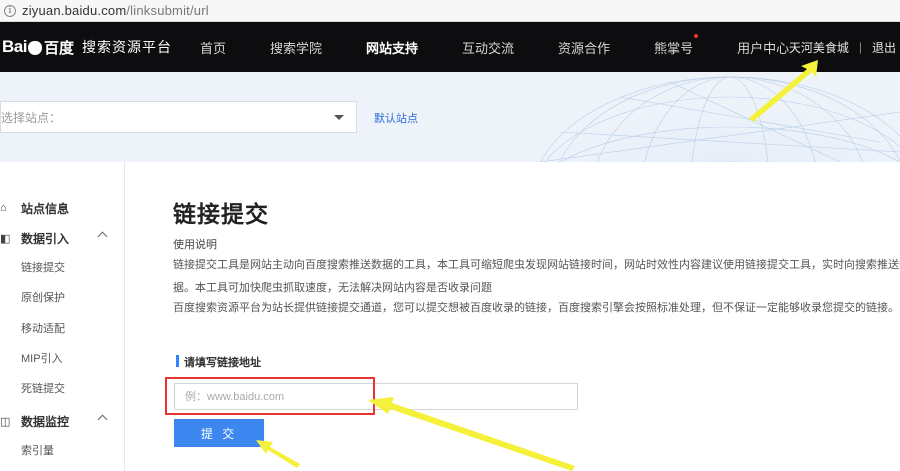 Image resolution: width=900 pixels, height=471 pixels. I want to click on nav-community: 互动交流, so click(488, 47).